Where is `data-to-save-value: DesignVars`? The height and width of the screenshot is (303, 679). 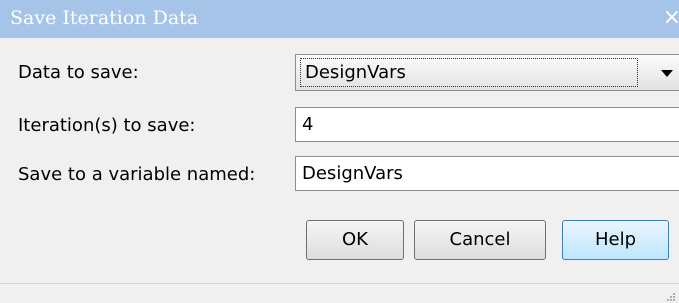 data-to-save-value: DesignVars is located at coordinates (469, 72).